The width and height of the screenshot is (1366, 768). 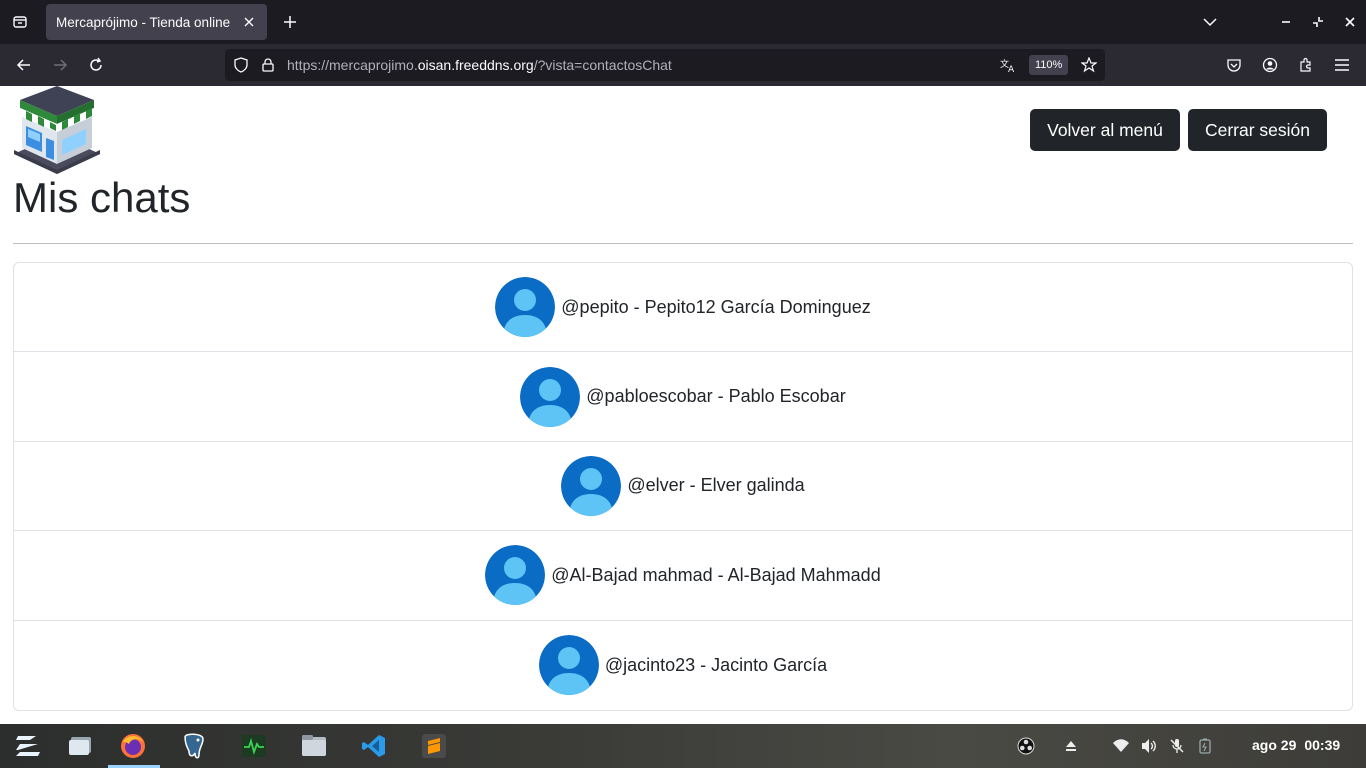 What do you see at coordinates (28, 746) in the screenshot?
I see `zorin-menu-icon` at bounding box center [28, 746].